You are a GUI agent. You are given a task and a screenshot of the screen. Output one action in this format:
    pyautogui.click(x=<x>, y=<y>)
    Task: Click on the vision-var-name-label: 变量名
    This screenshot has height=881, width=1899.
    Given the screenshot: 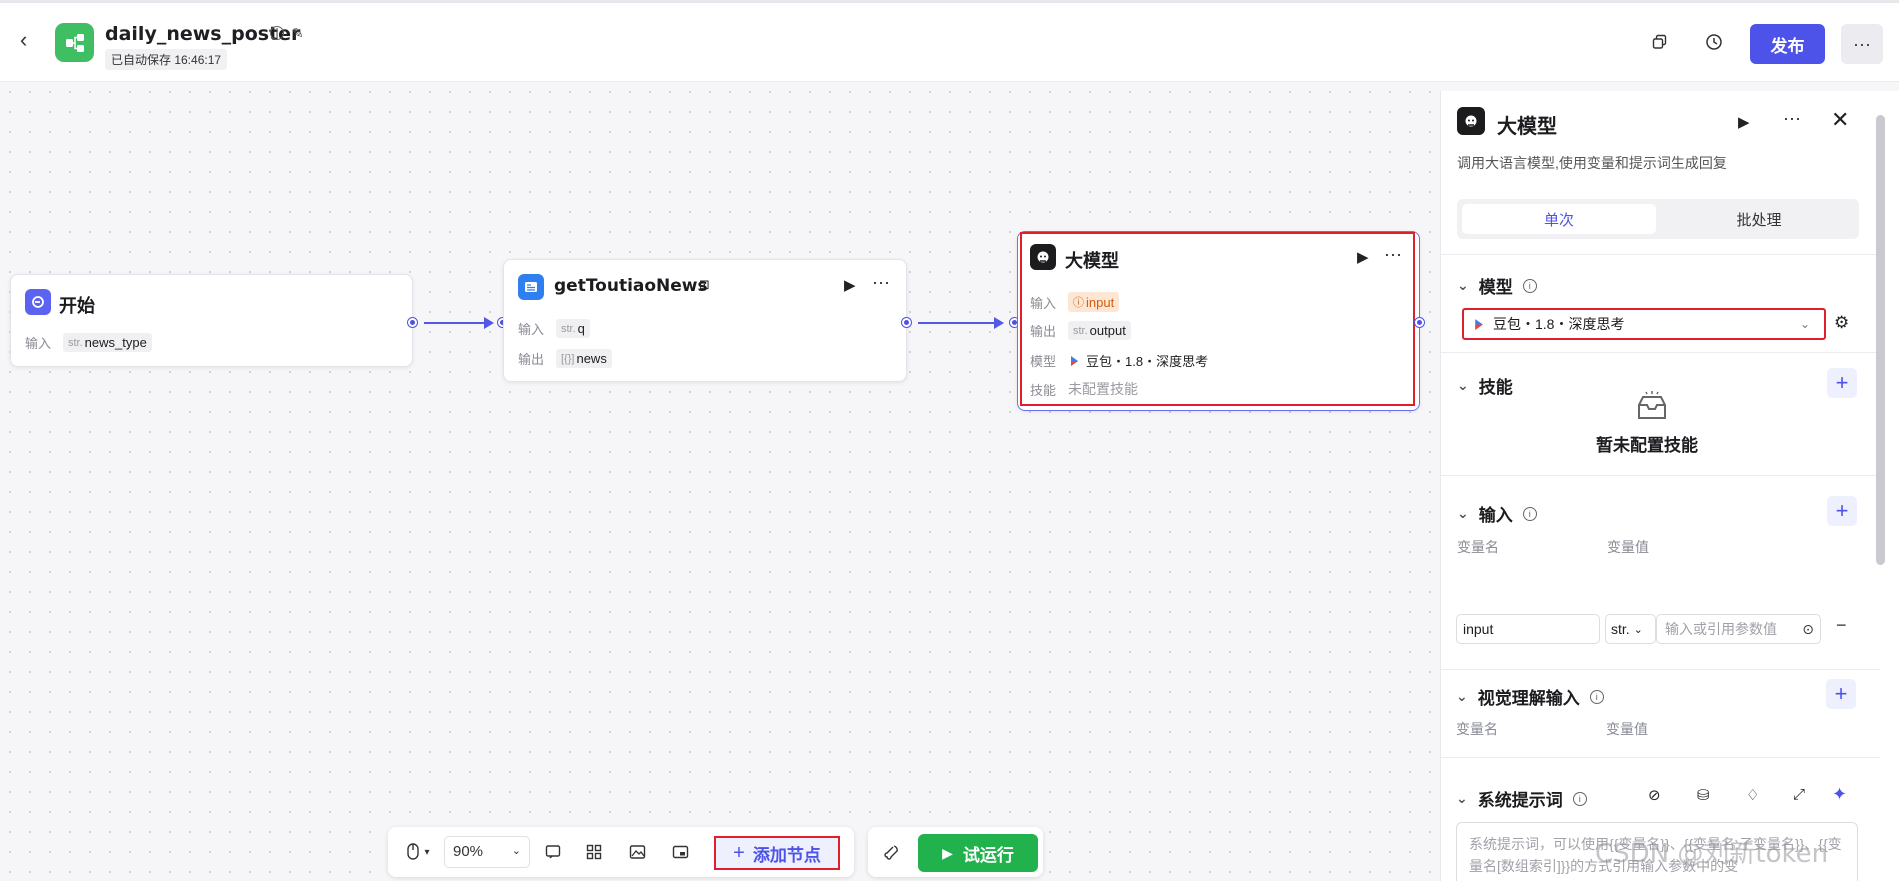 What is the action you would take?
    pyautogui.click(x=1477, y=729)
    